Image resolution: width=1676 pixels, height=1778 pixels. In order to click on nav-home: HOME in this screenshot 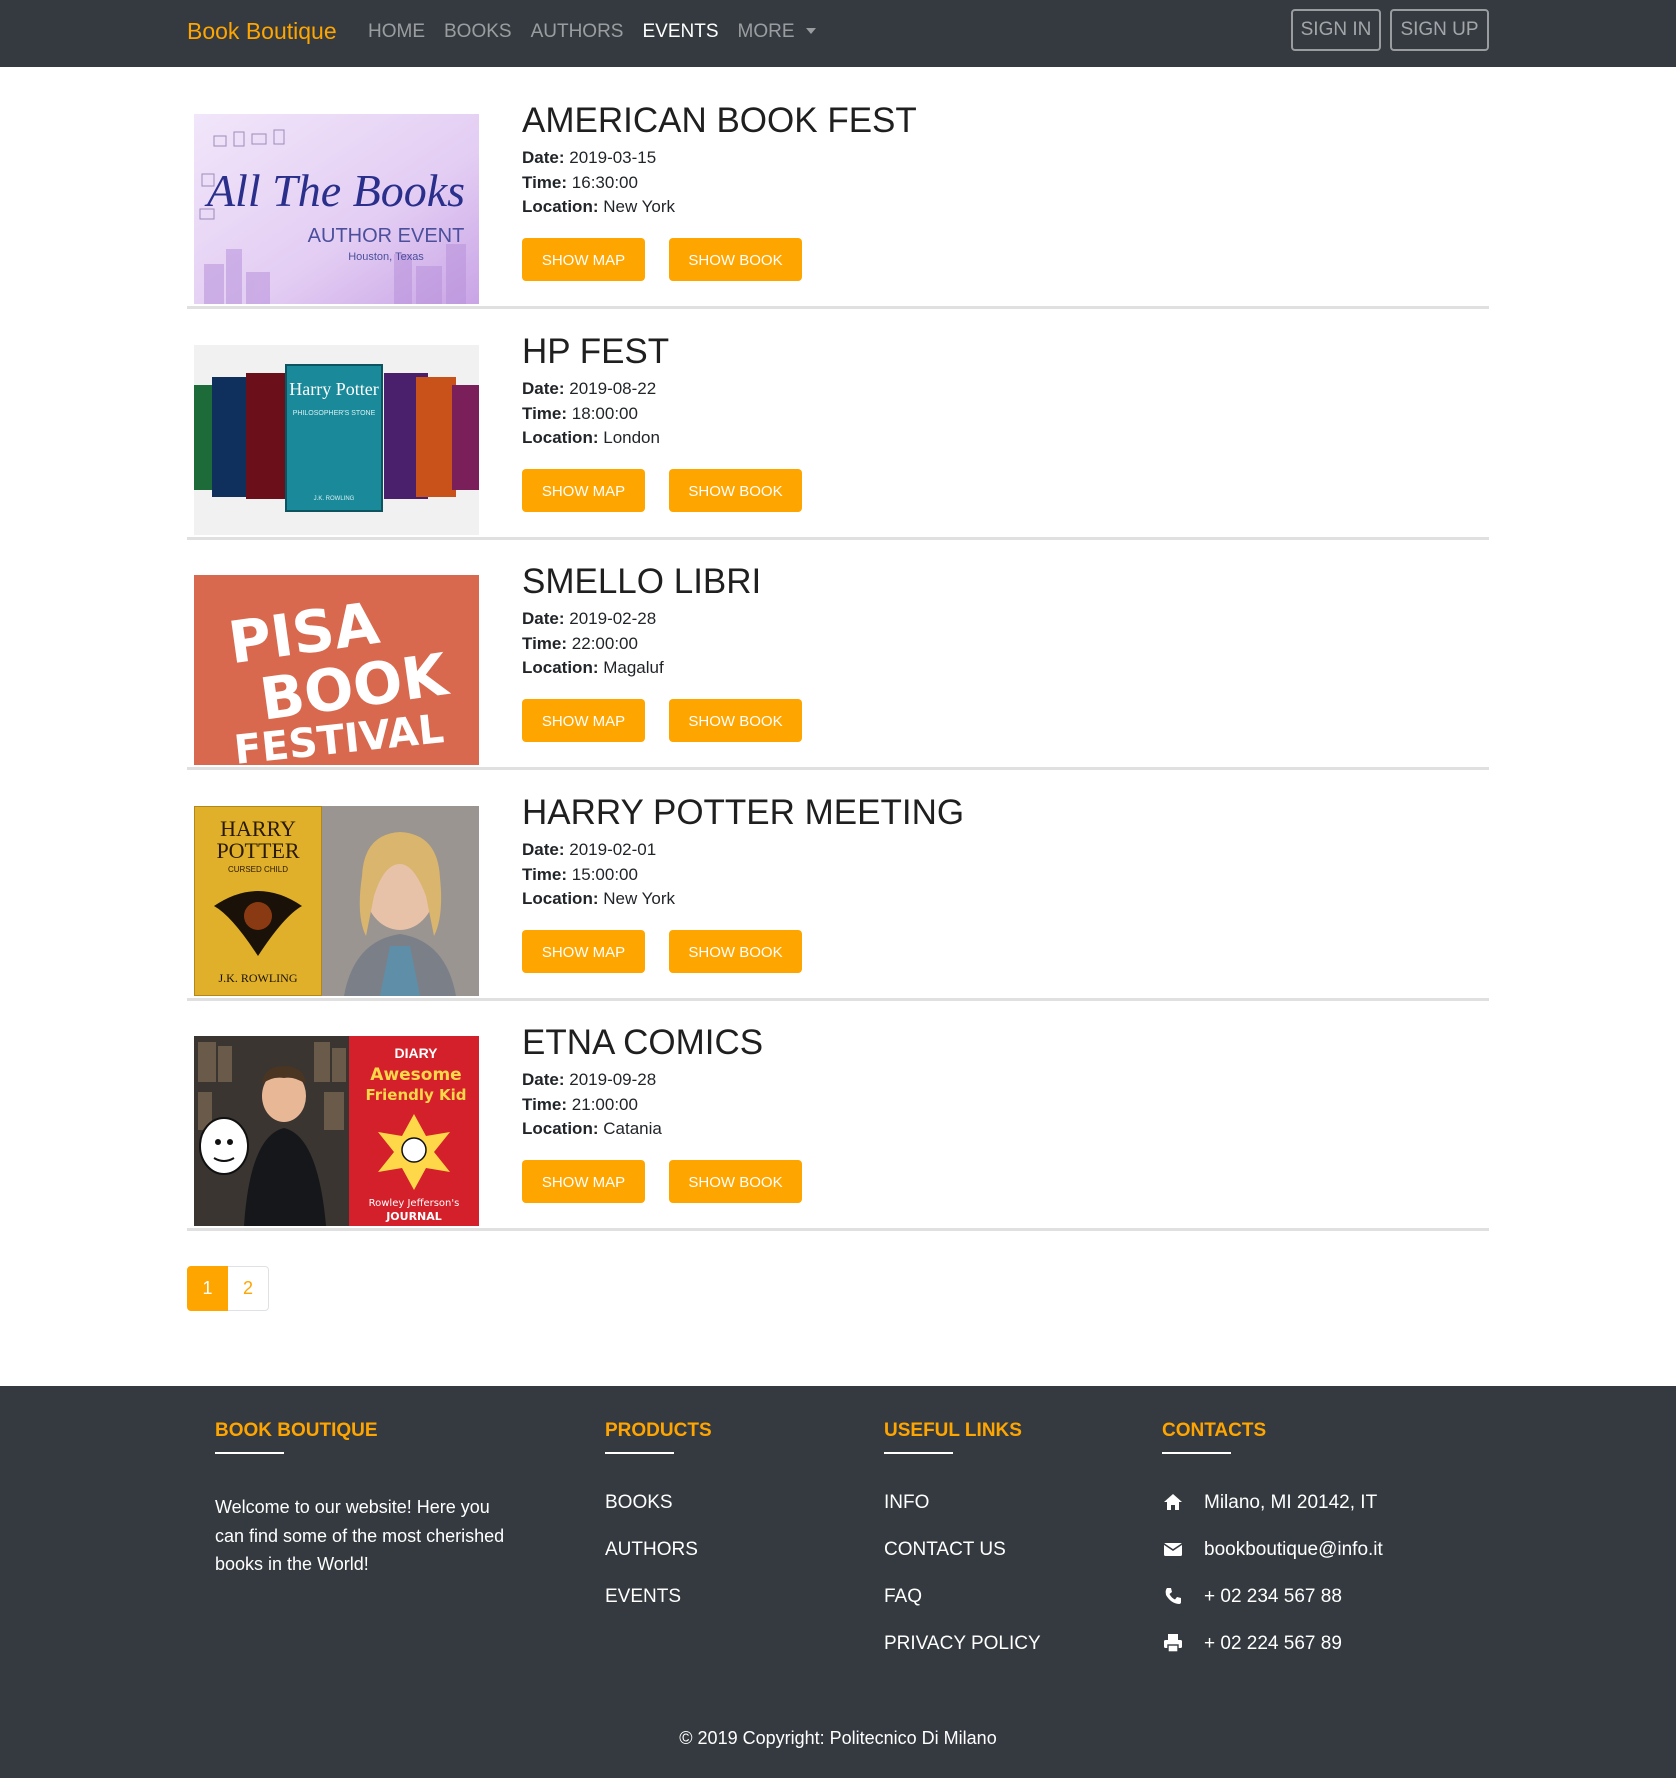, I will do `click(396, 32)`.